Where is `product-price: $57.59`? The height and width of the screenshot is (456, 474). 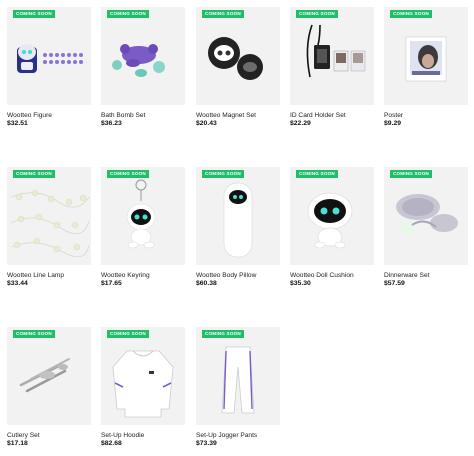
product-price: $57.59 is located at coordinates (394, 283).